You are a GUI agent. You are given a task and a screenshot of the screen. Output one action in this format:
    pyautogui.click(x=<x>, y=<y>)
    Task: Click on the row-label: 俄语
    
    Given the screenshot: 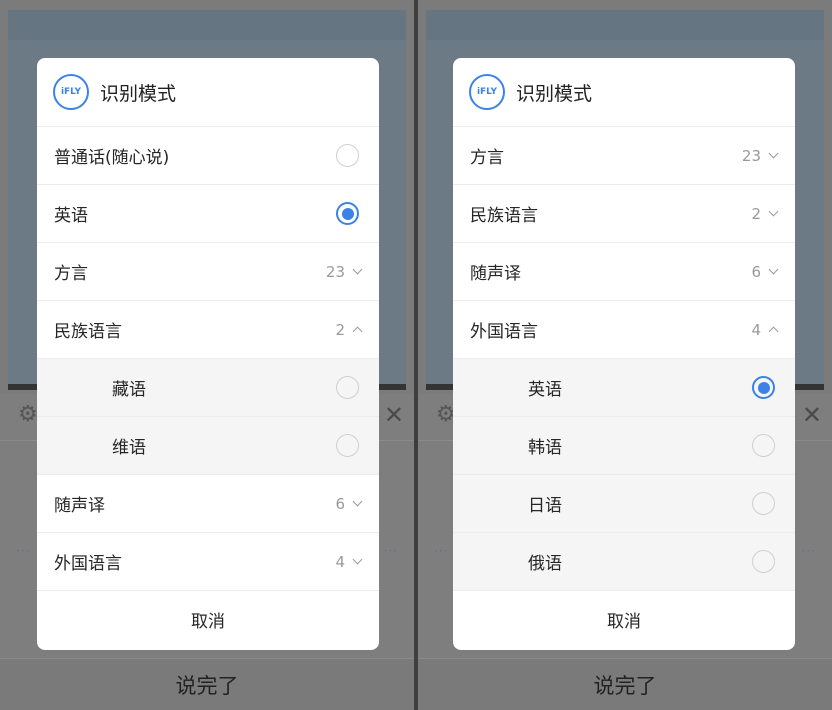 What is the action you would take?
    pyautogui.click(x=545, y=564)
    